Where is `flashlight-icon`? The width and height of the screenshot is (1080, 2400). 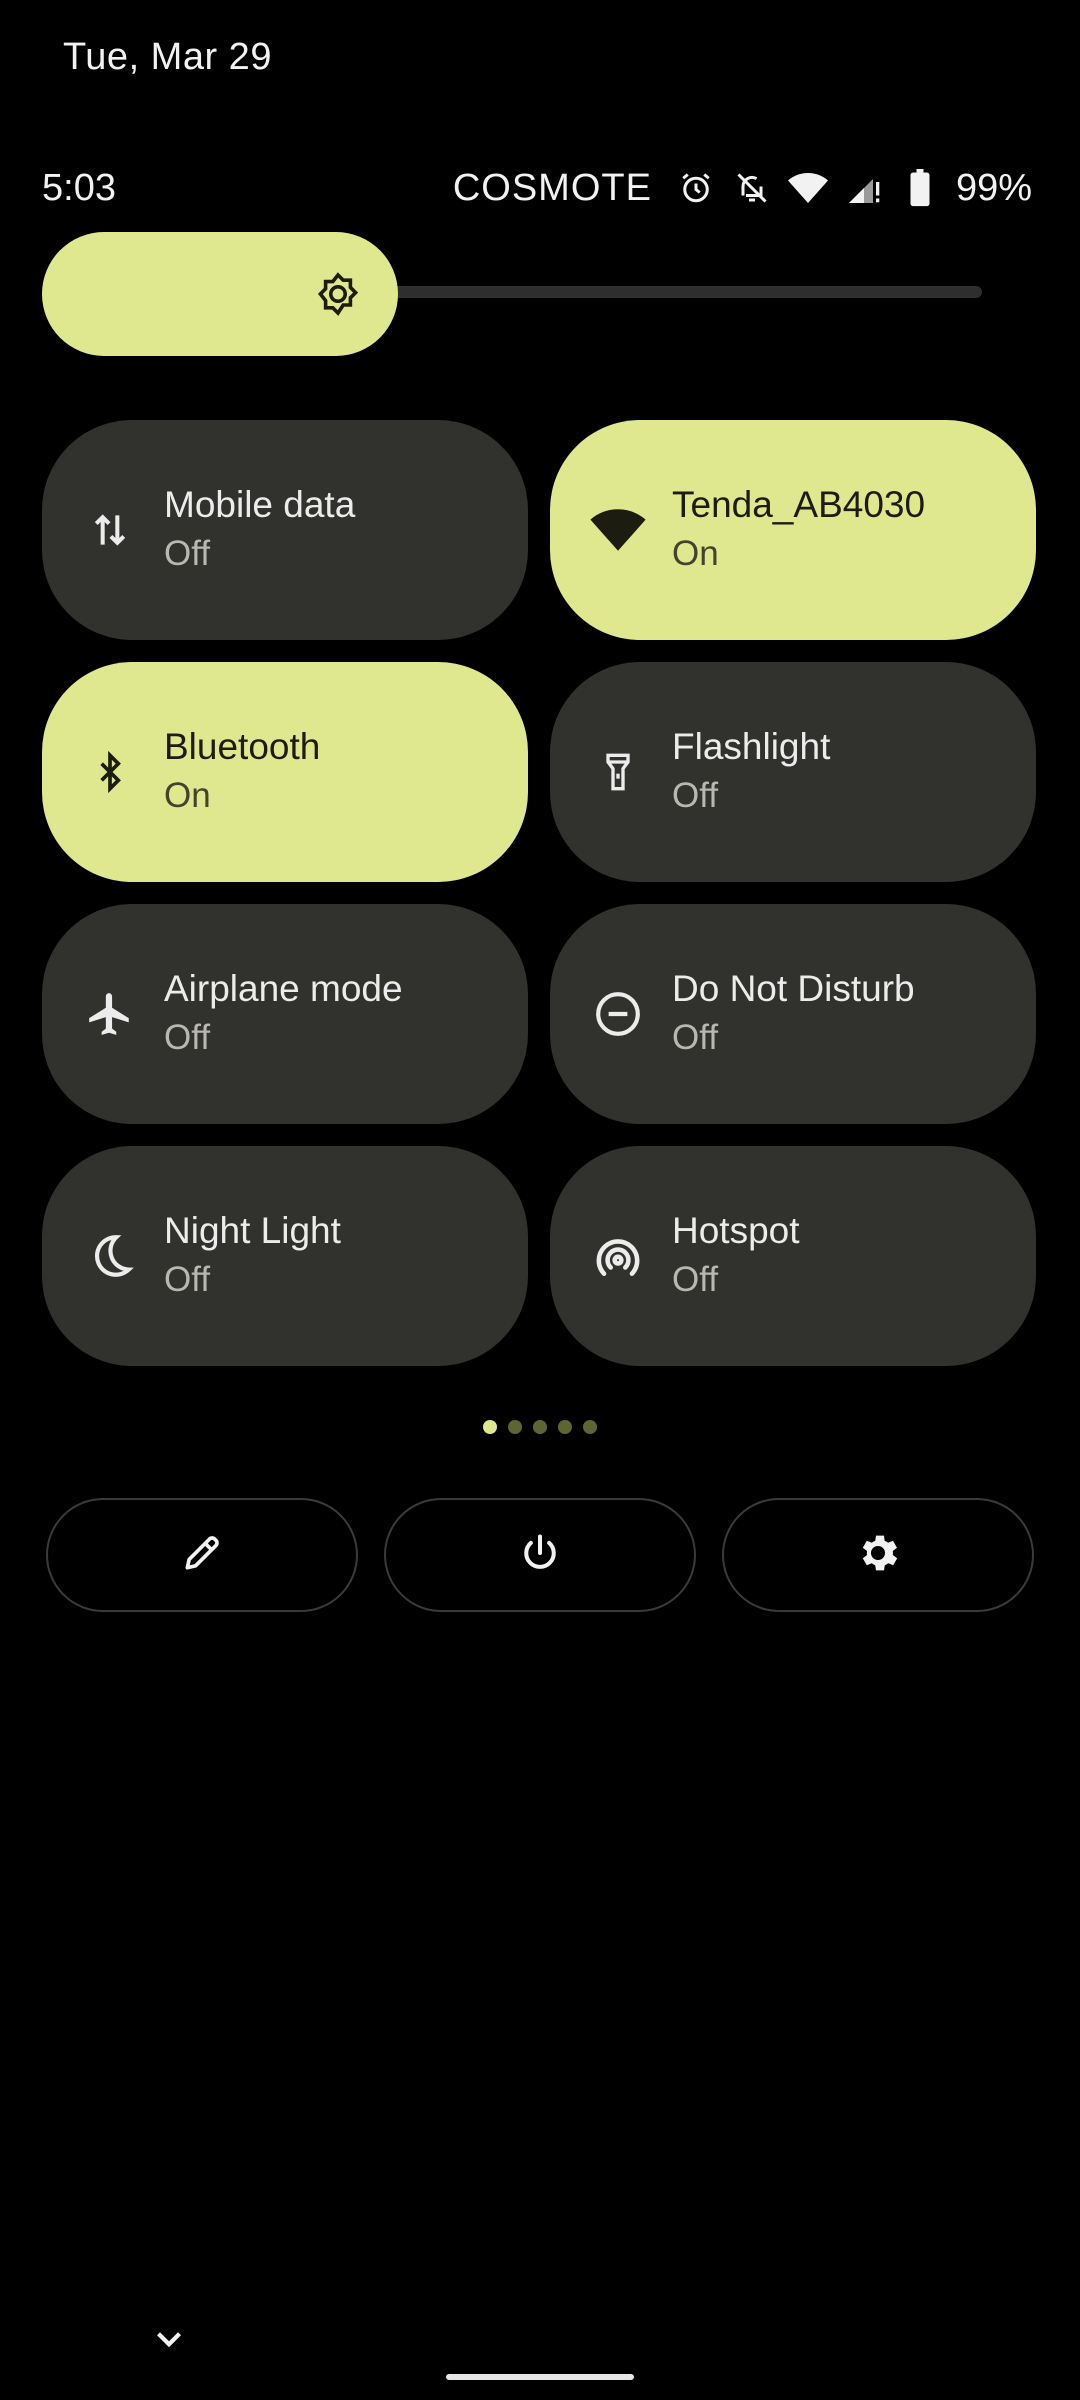 flashlight-icon is located at coordinates (618, 772).